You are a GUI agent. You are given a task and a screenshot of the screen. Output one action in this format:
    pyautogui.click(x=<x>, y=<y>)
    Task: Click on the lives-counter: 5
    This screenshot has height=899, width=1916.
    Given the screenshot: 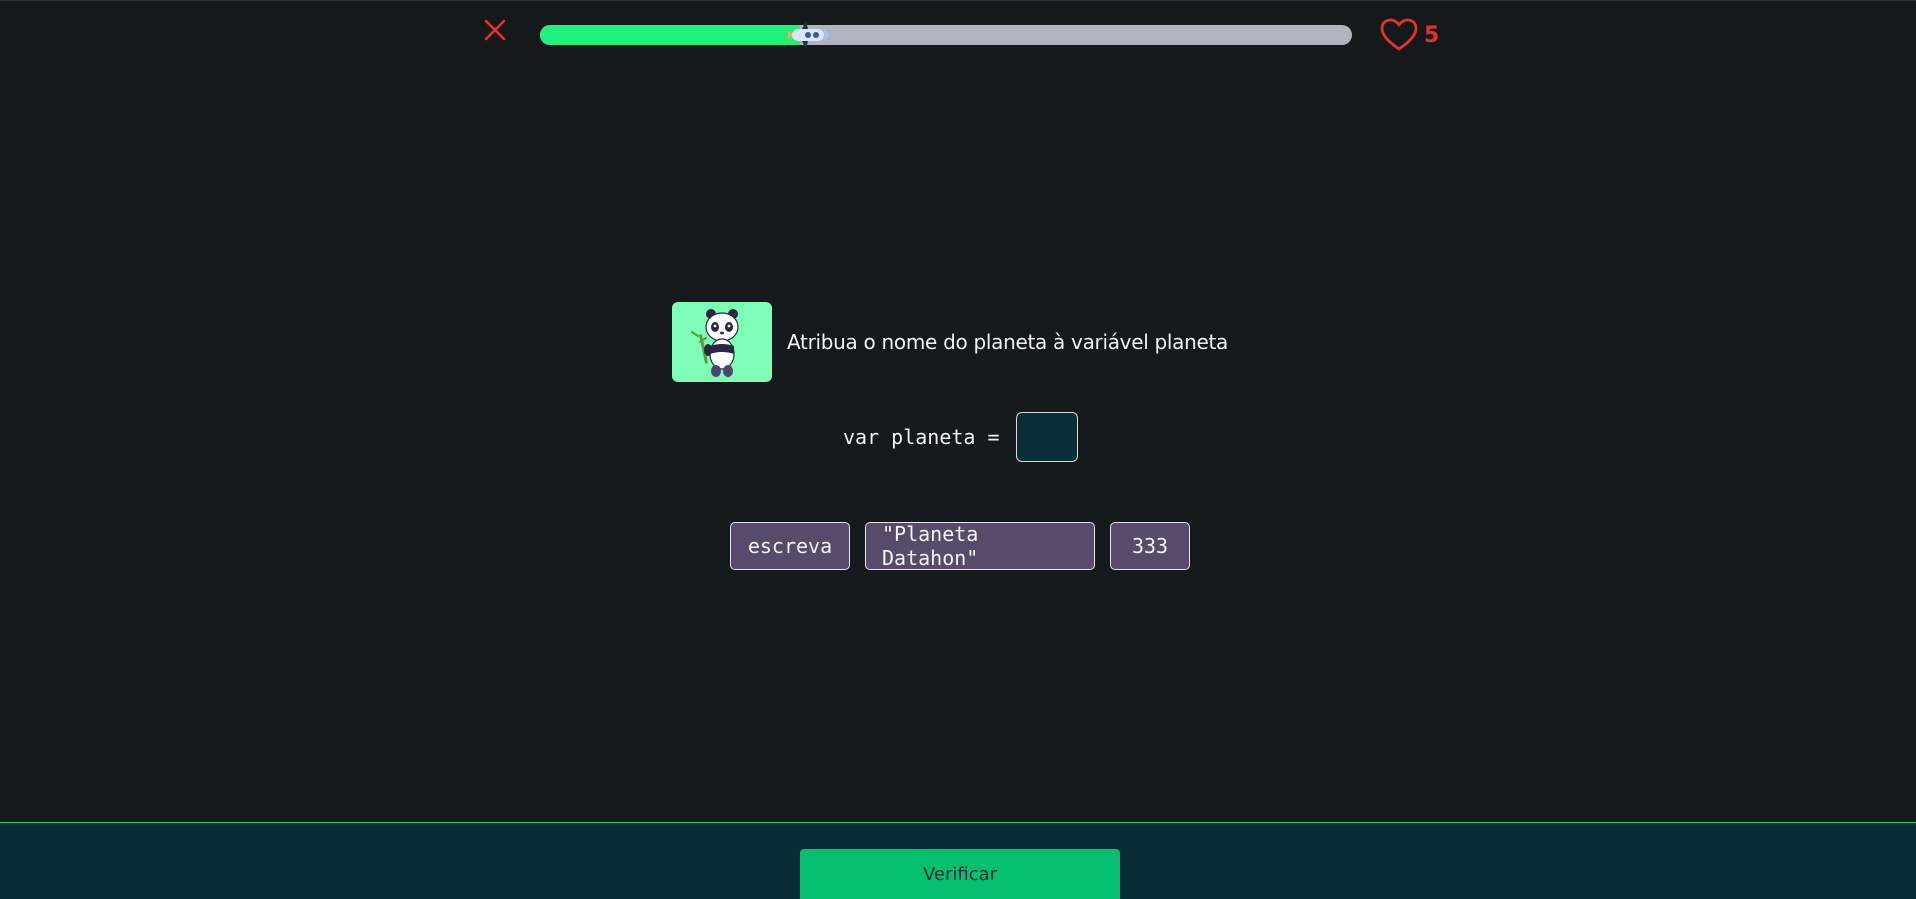 What is the action you would take?
    pyautogui.click(x=1409, y=35)
    